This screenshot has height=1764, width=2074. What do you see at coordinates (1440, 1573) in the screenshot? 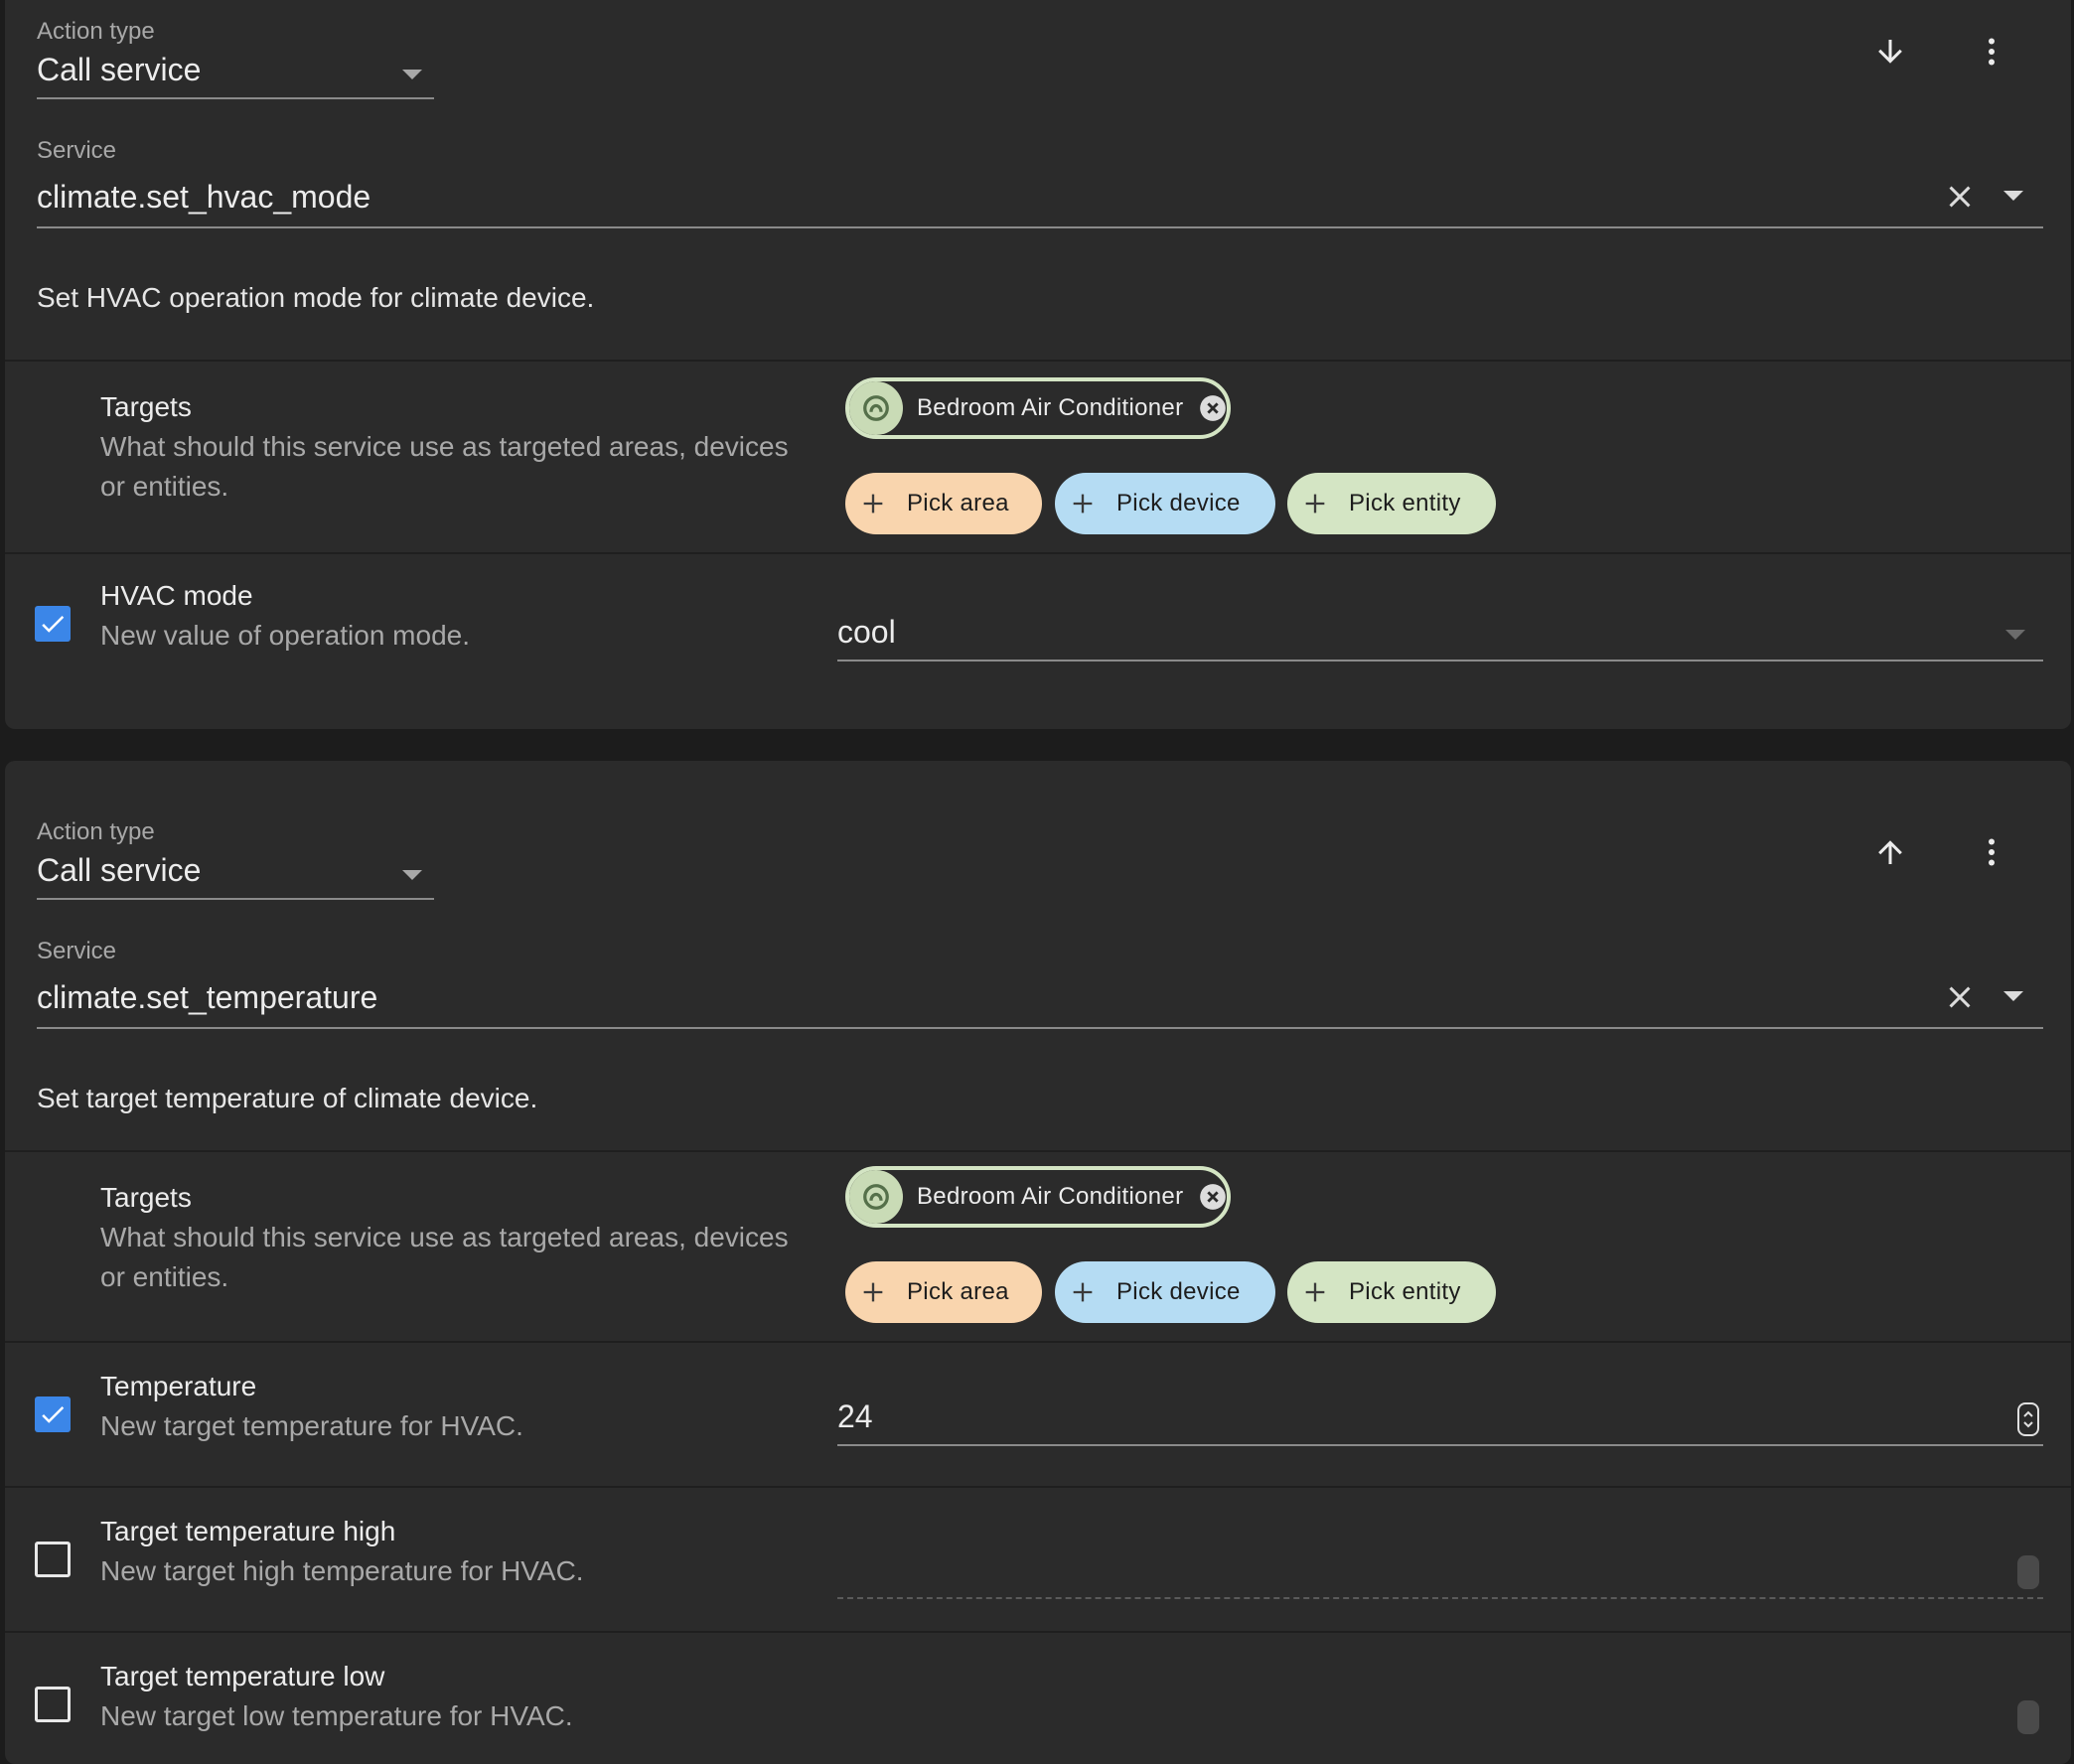
I see `target-temp-high-input` at bounding box center [1440, 1573].